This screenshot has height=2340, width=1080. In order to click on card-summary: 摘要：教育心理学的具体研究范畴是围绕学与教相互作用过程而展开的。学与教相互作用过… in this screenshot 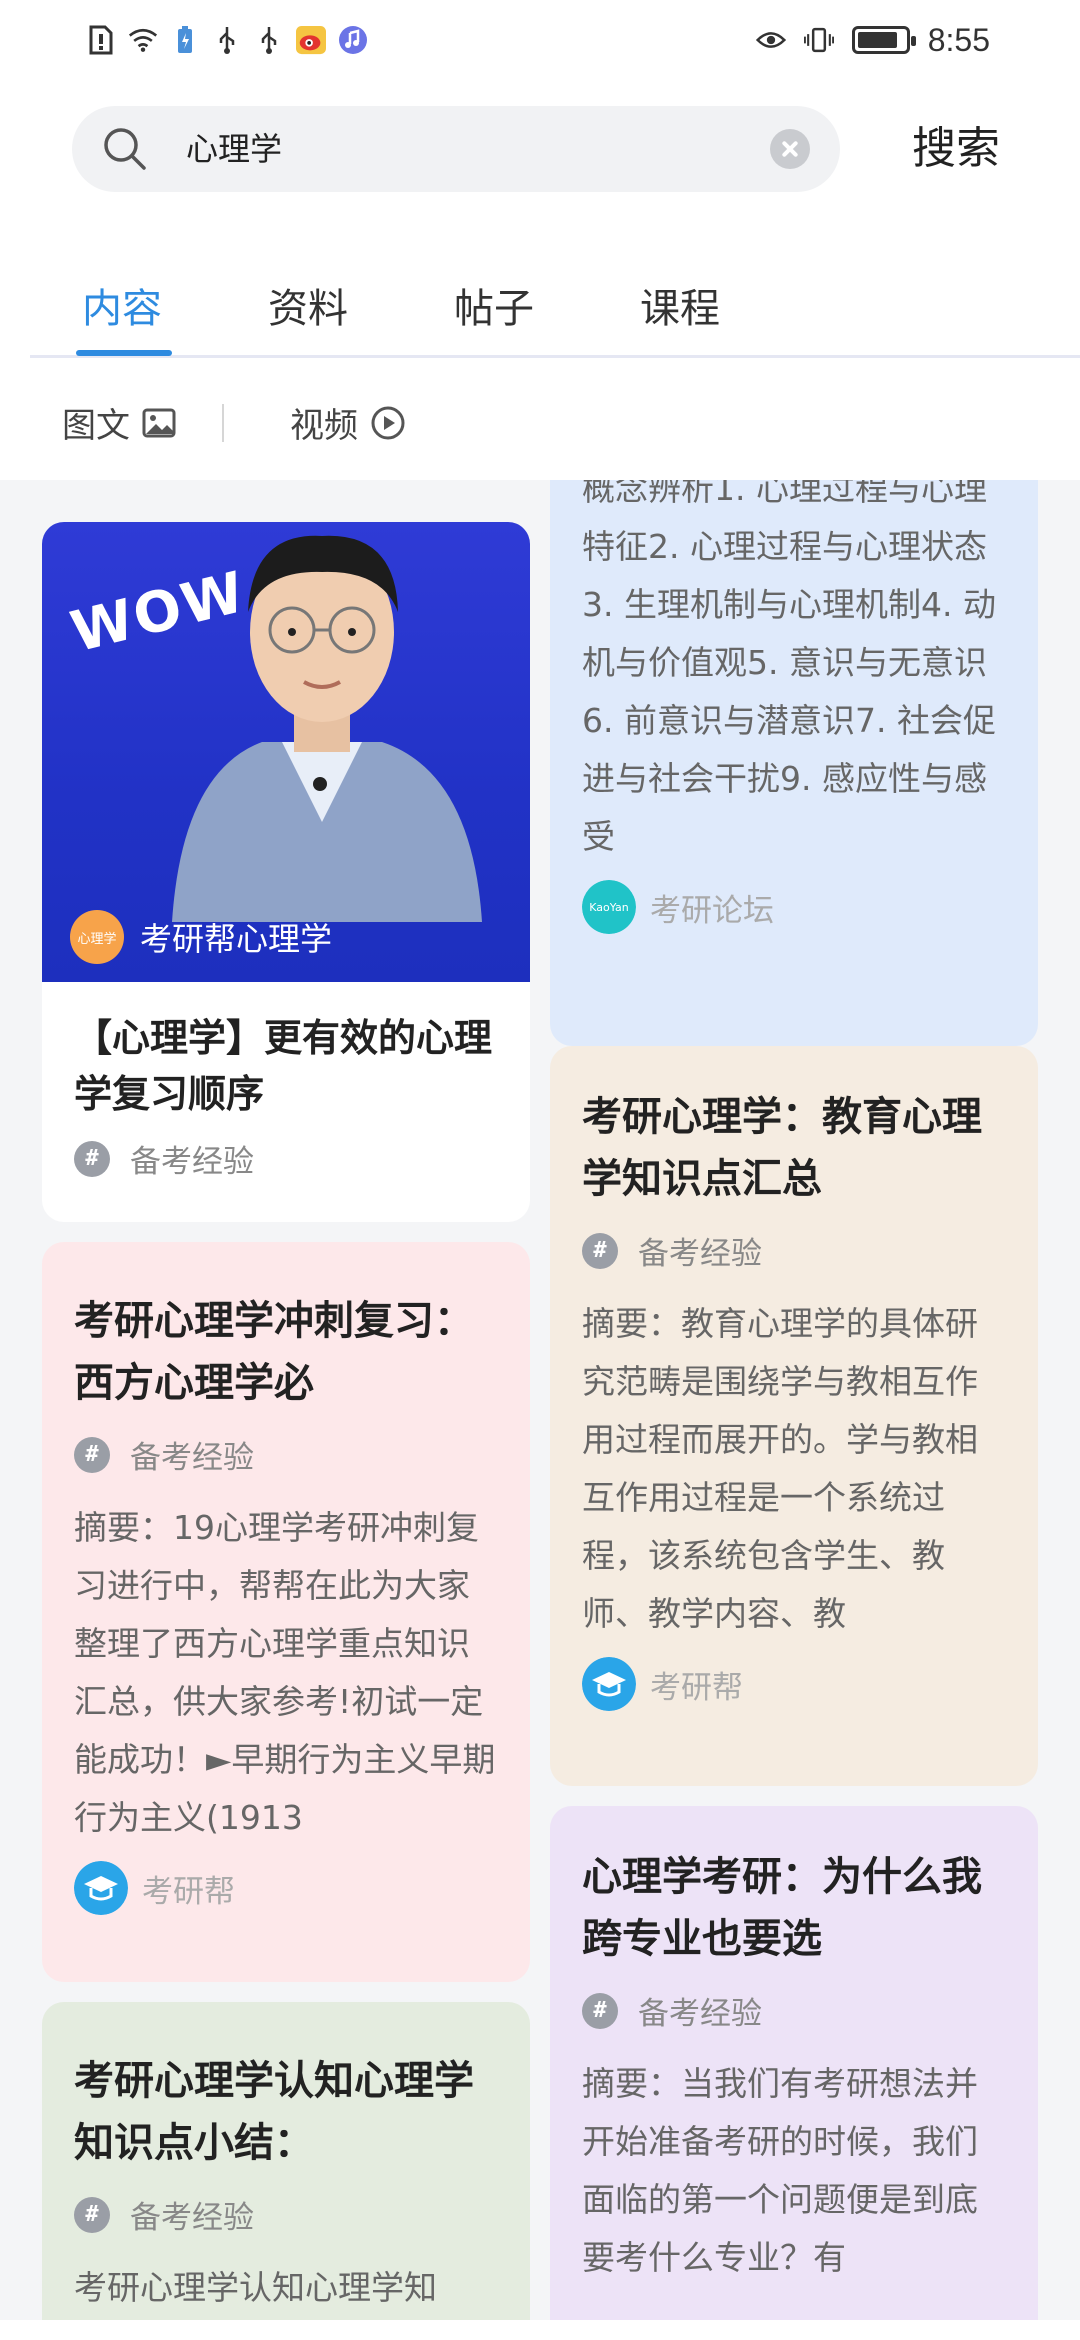, I will do `click(780, 1468)`.